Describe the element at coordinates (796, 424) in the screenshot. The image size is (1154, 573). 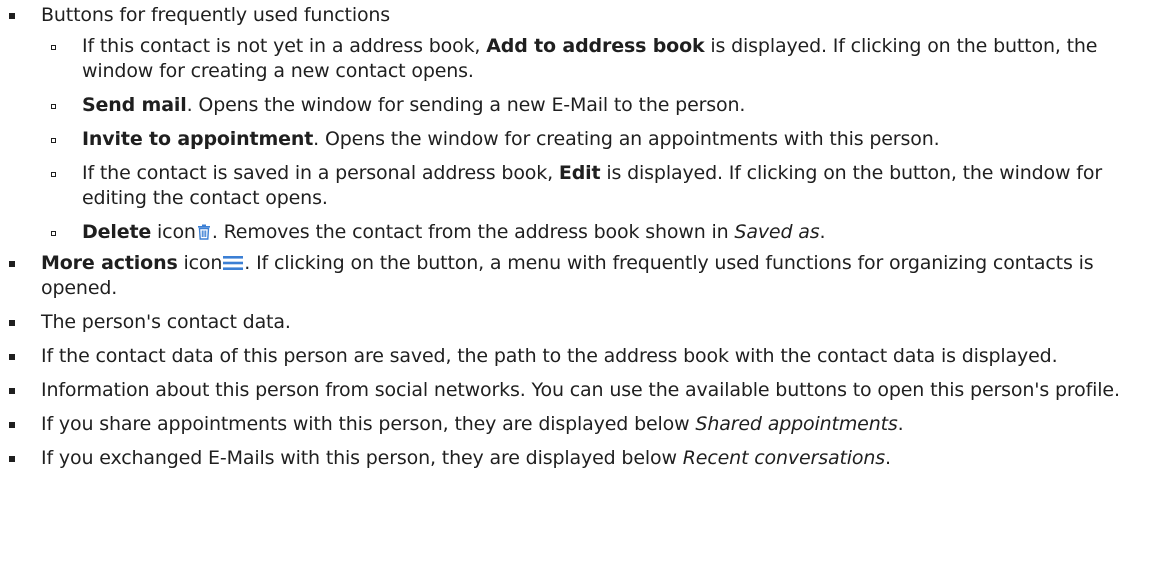
I see `italic-term: Shared appointments` at that location.